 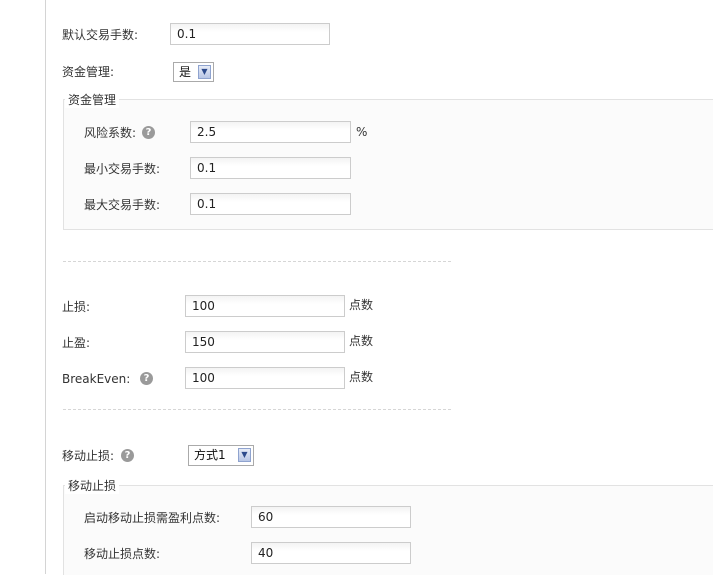 What do you see at coordinates (92, 486) in the screenshot?
I see `trailing-stop-legend: 移动止损` at bounding box center [92, 486].